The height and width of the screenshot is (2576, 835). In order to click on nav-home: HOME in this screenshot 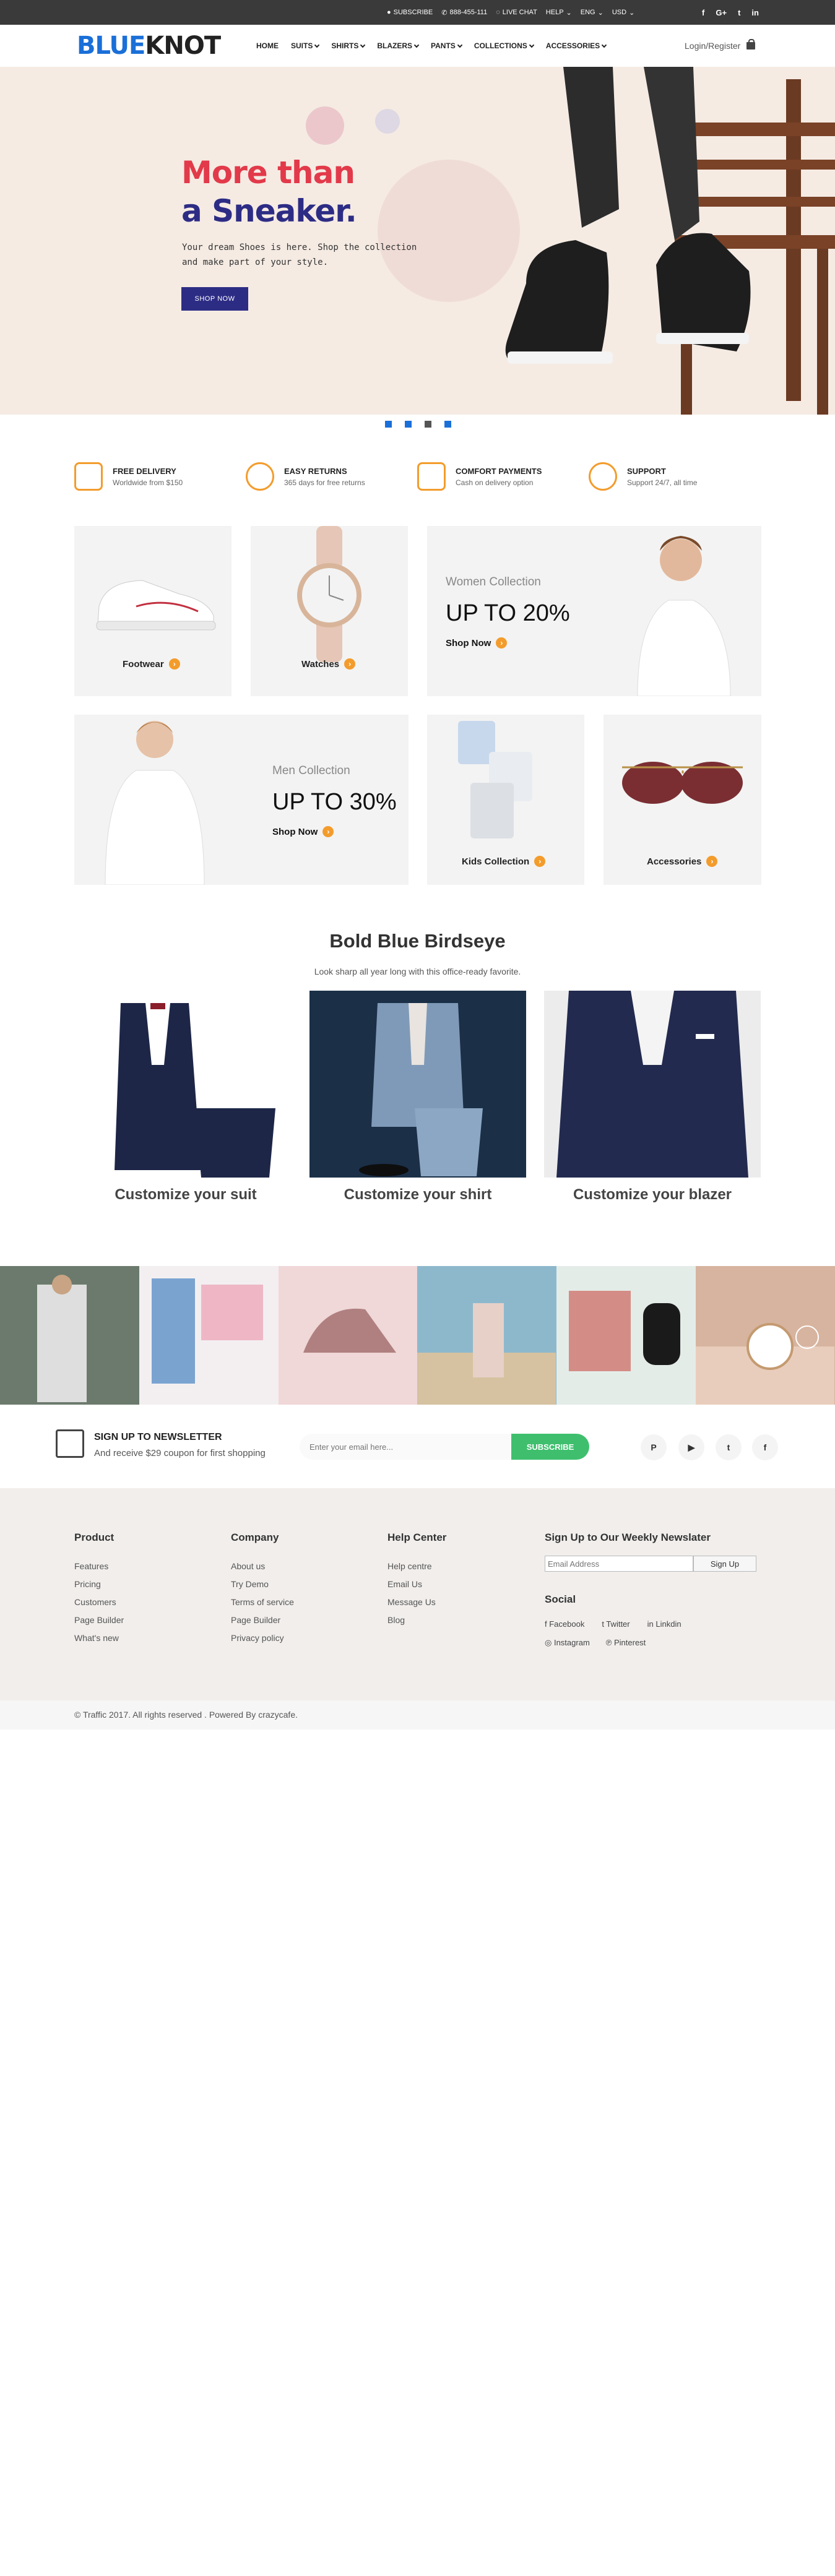, I will do `click(267, 45)`.